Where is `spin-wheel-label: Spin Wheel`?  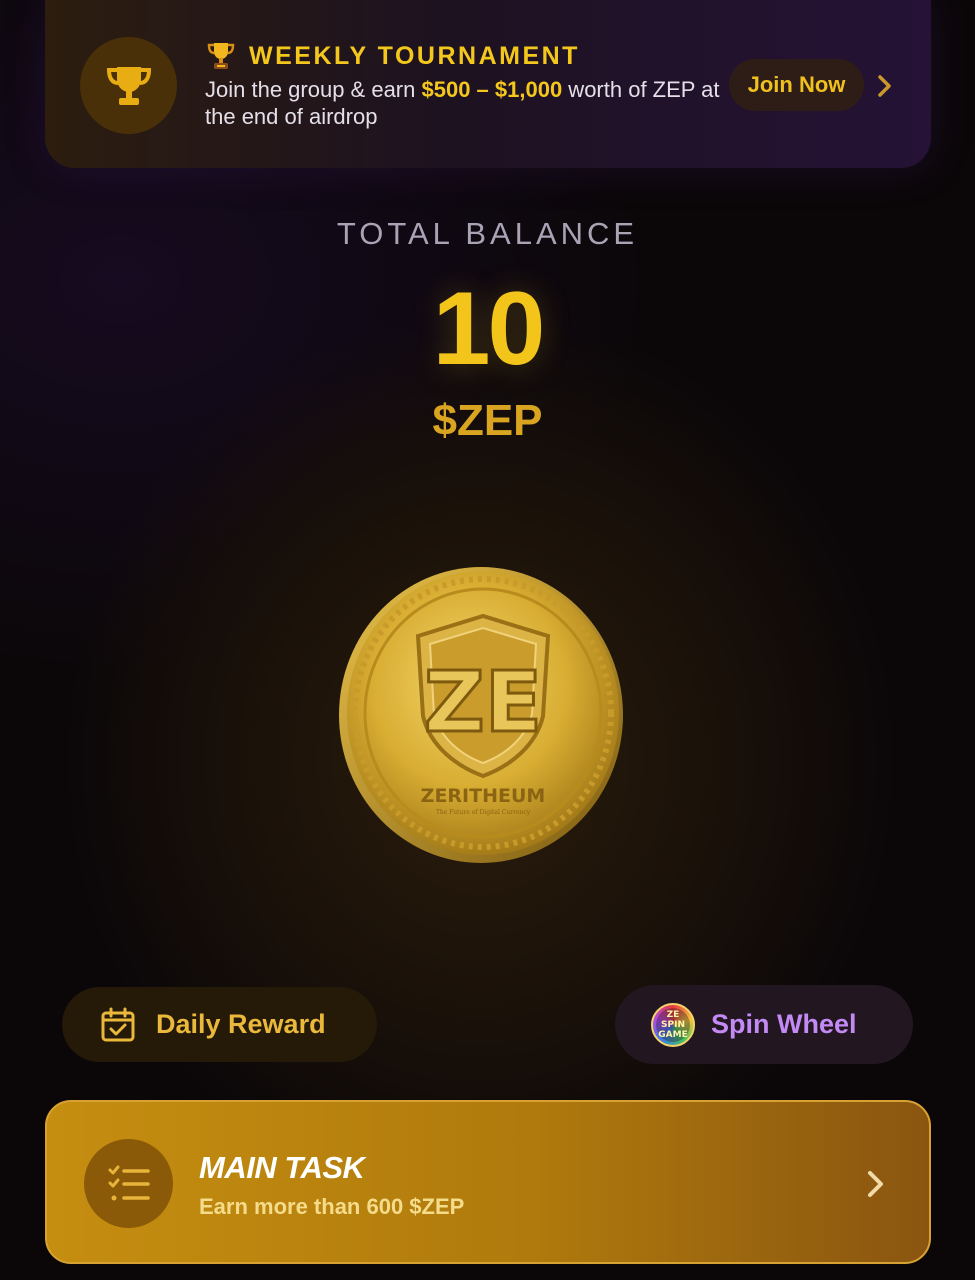 spin-wheel-label: Spin Wheel is located at coordinates (784, 1024).